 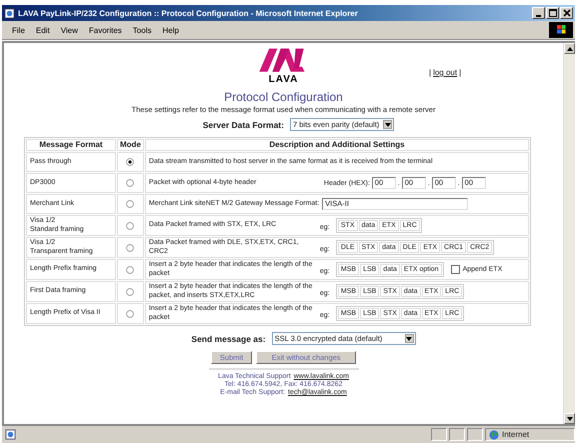 I want to click on menu-item: Edit, so click(x=43, y=30).